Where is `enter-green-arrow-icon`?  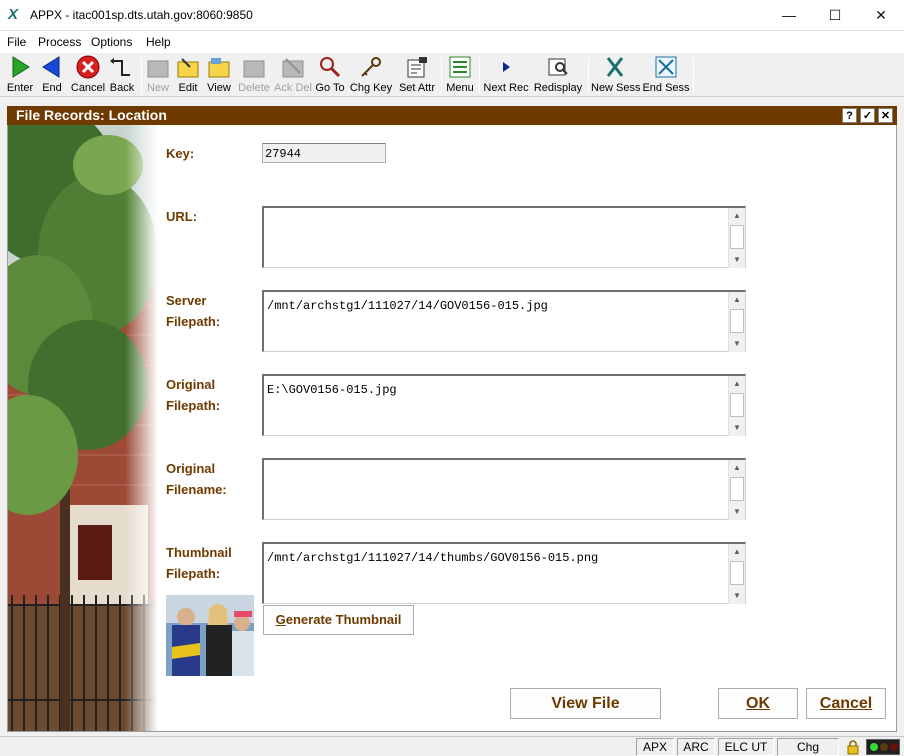 enter-green-arrow-icon is located at coordinates (21, 67).